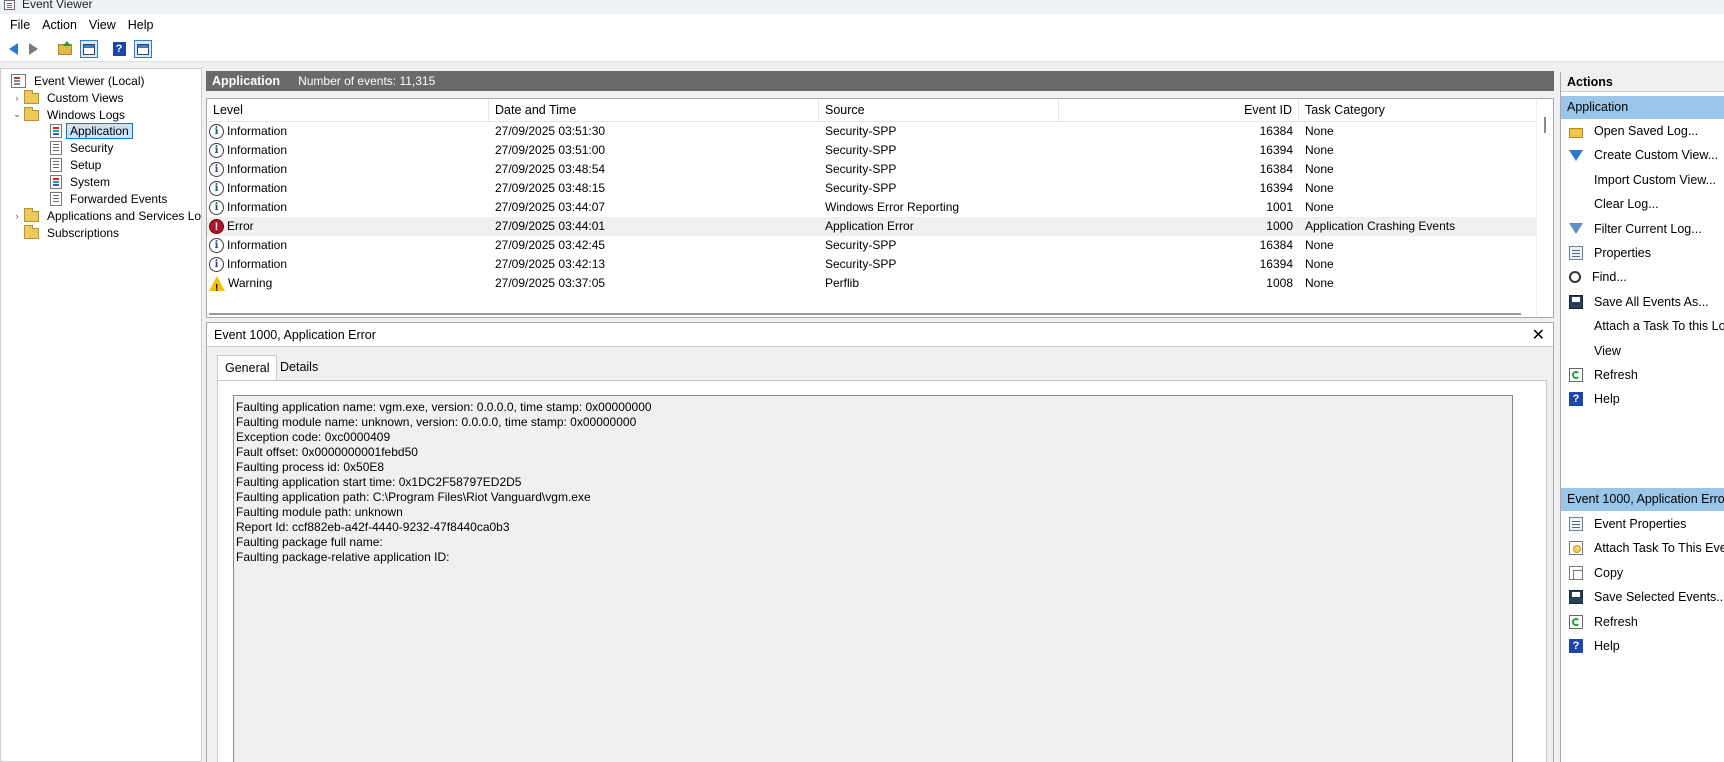  I want to click on cell-date-time: 27/09/2025 03:48:15, so click(550, 188).